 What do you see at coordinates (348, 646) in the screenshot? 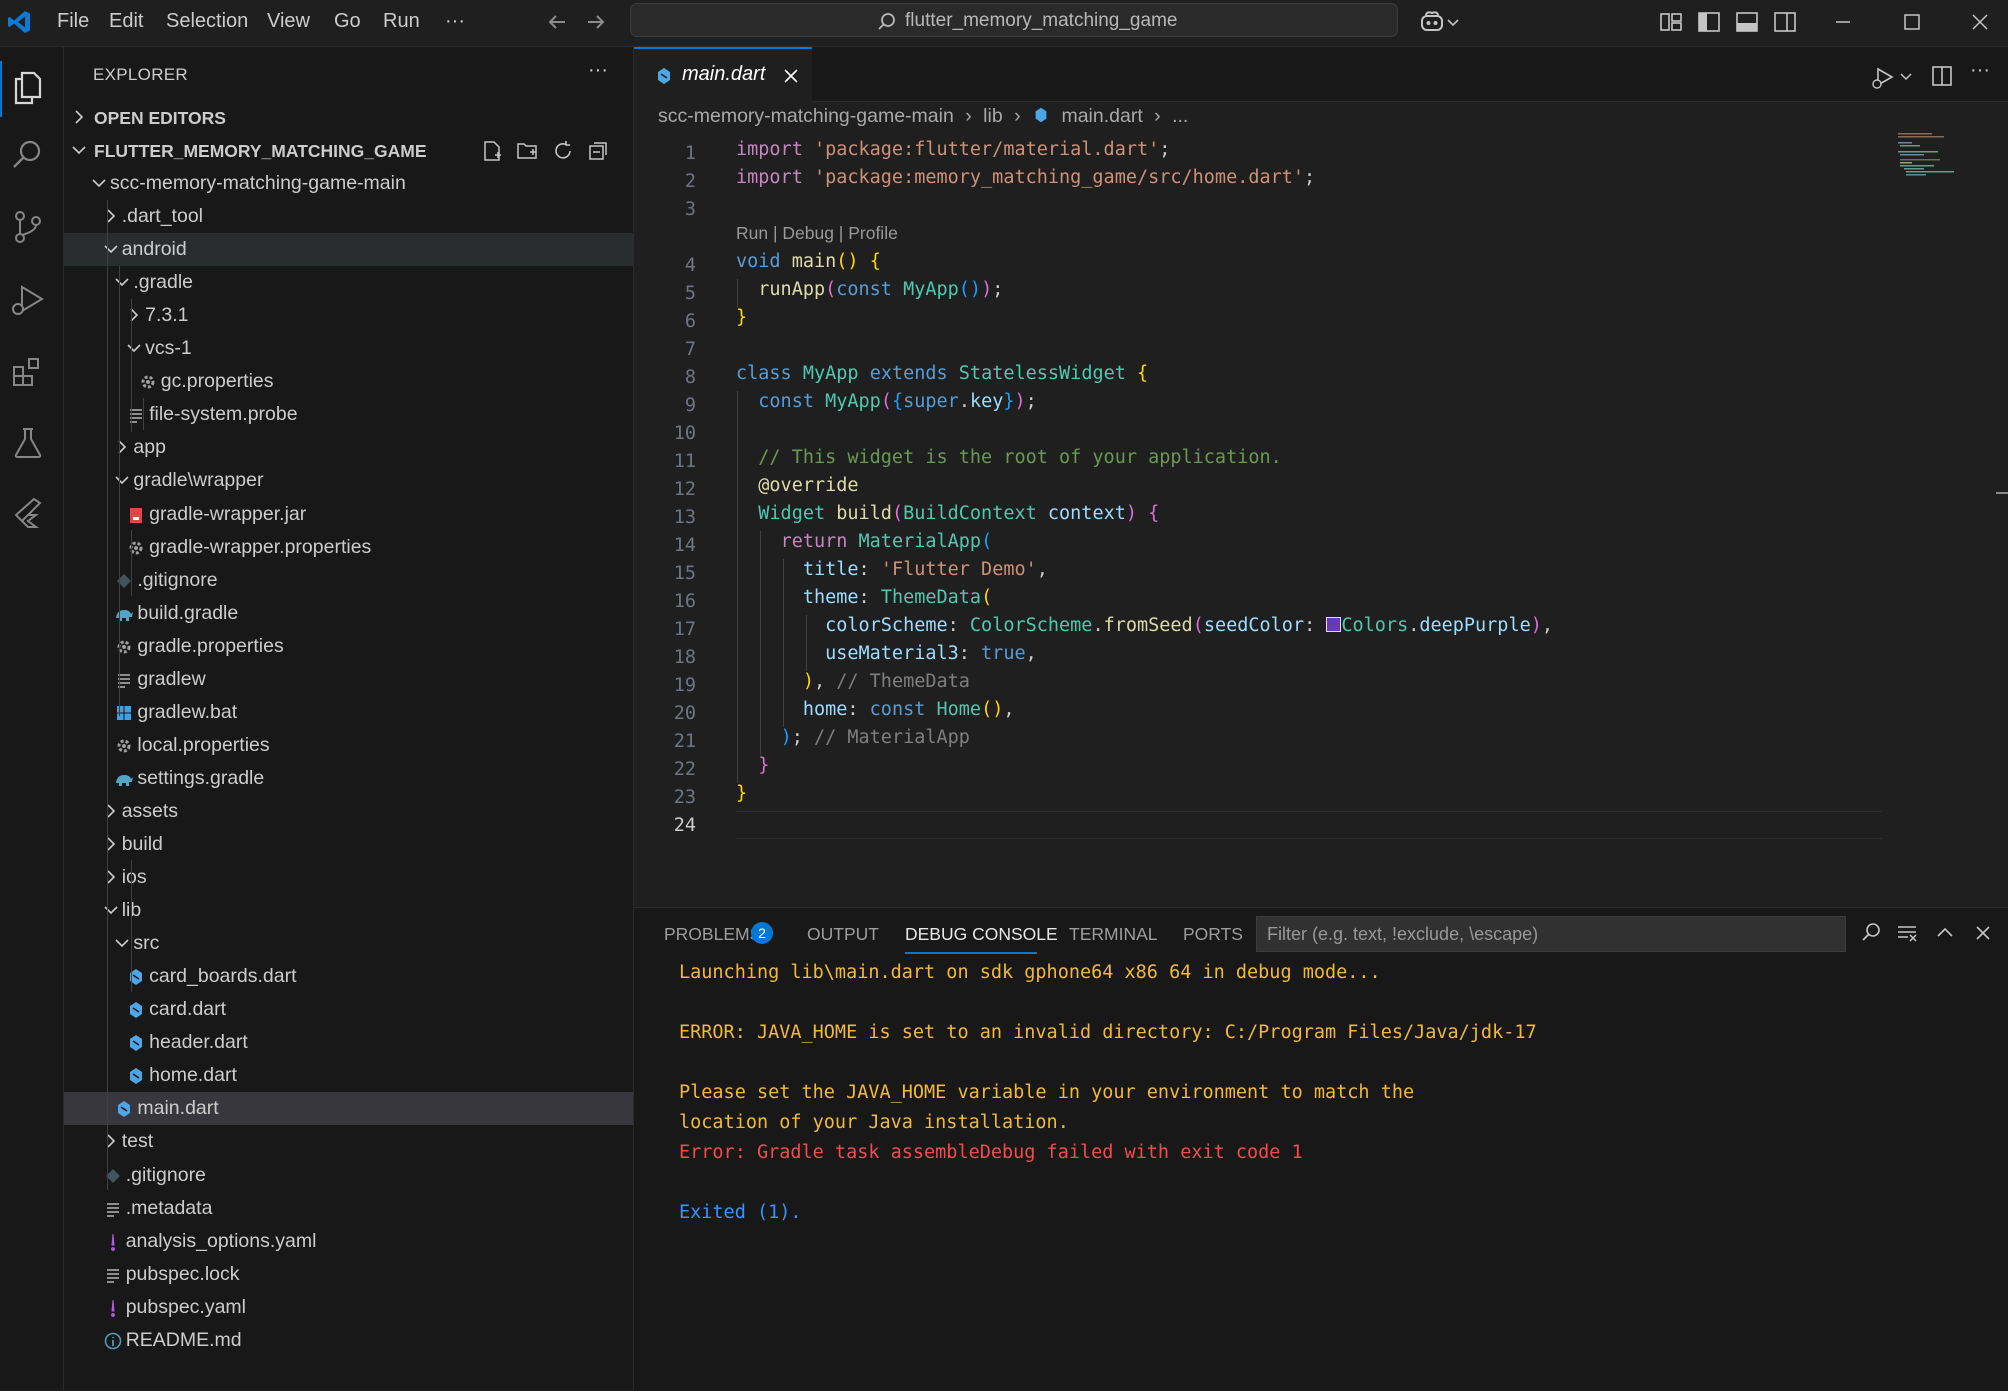
I see `file-item: gradle.properties` at bounding box center [348, 646].